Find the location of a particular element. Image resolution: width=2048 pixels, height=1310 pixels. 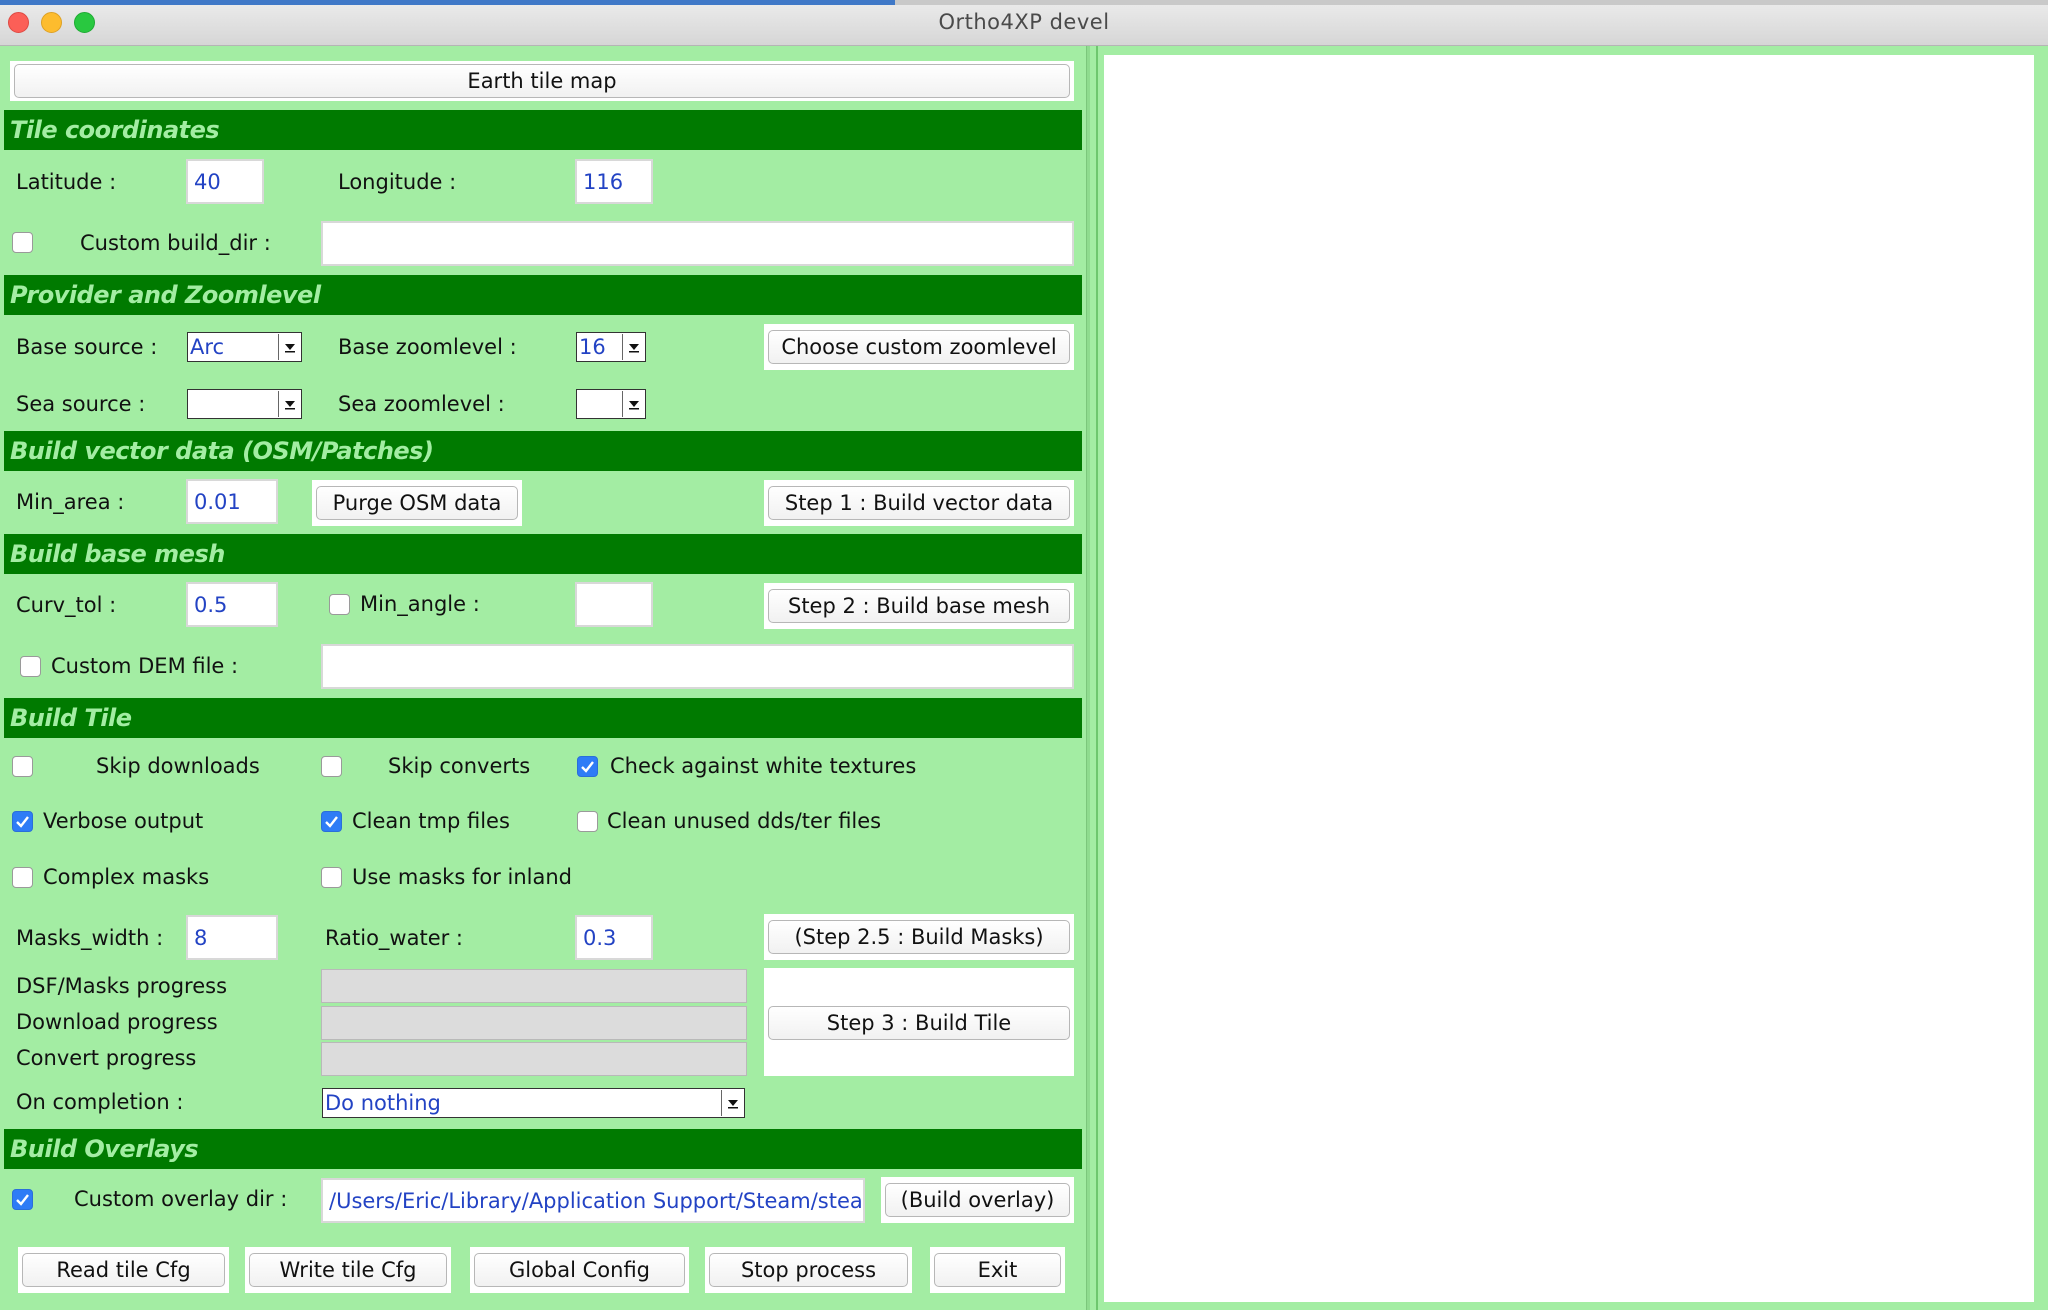

build-overlay-button: (Build overlay) is located at coordinates (977, 1200).